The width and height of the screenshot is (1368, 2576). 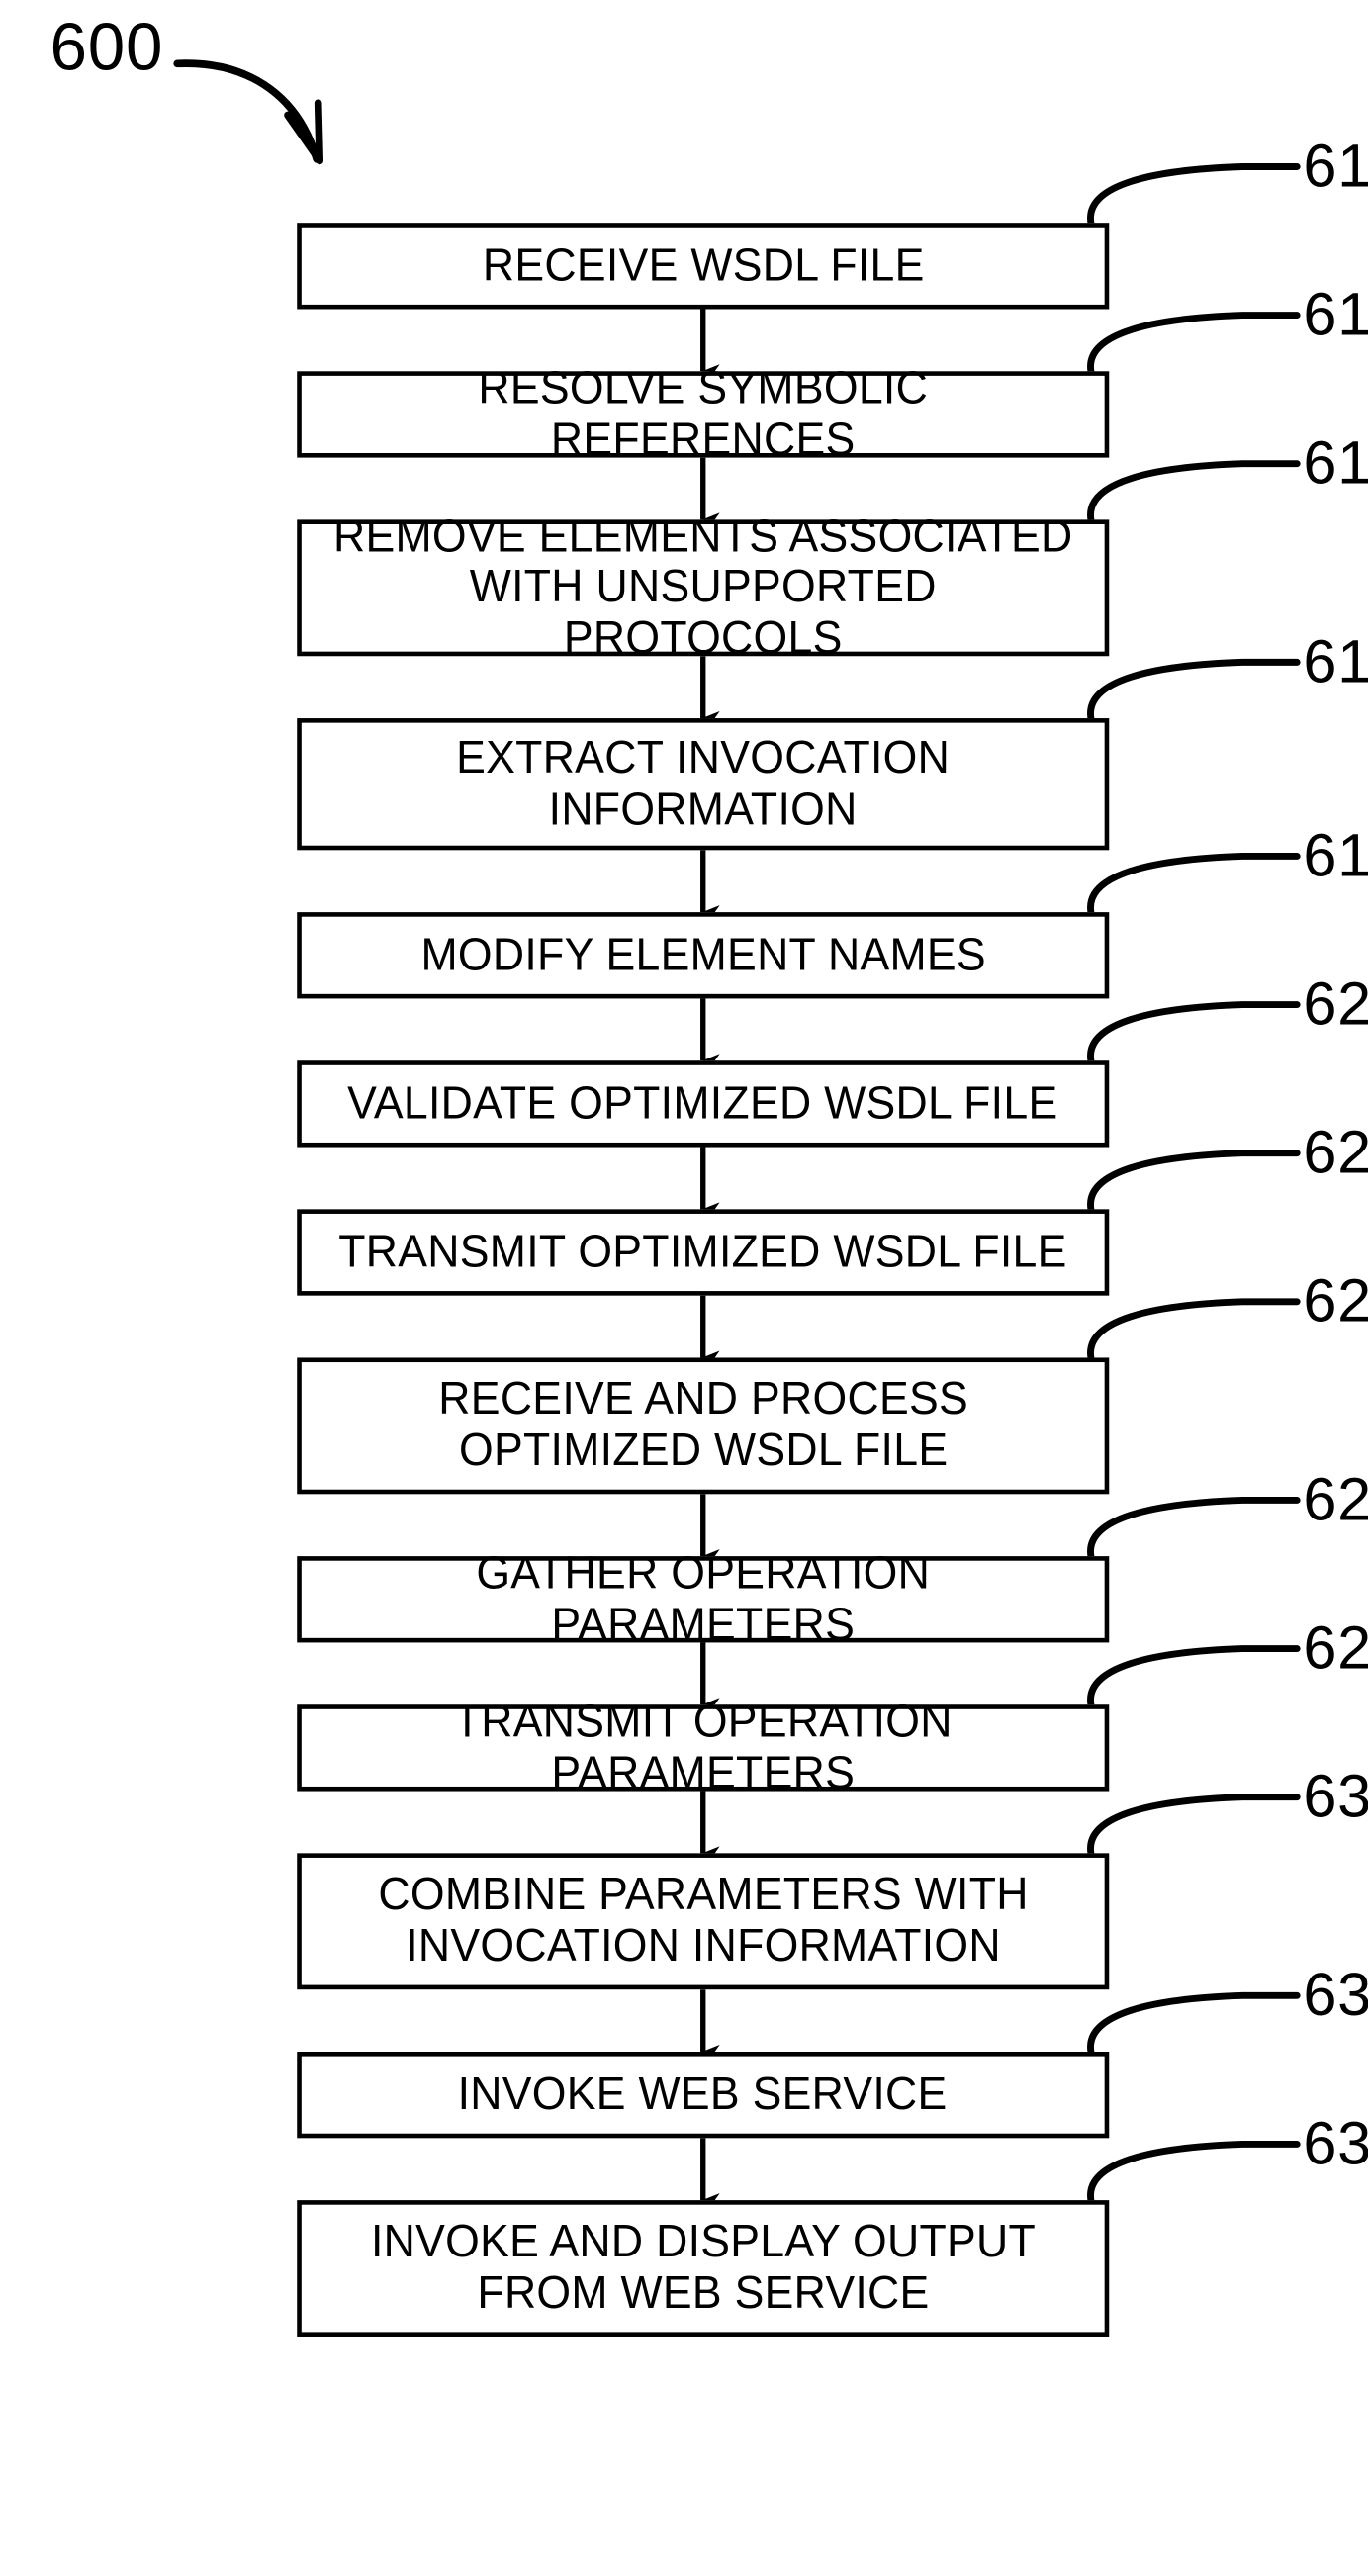 I want to click on flow-step-label-624: RECEIVE AND PROCESS OPTIMIZED WSDL FILE, so click(x=703, y=1425).